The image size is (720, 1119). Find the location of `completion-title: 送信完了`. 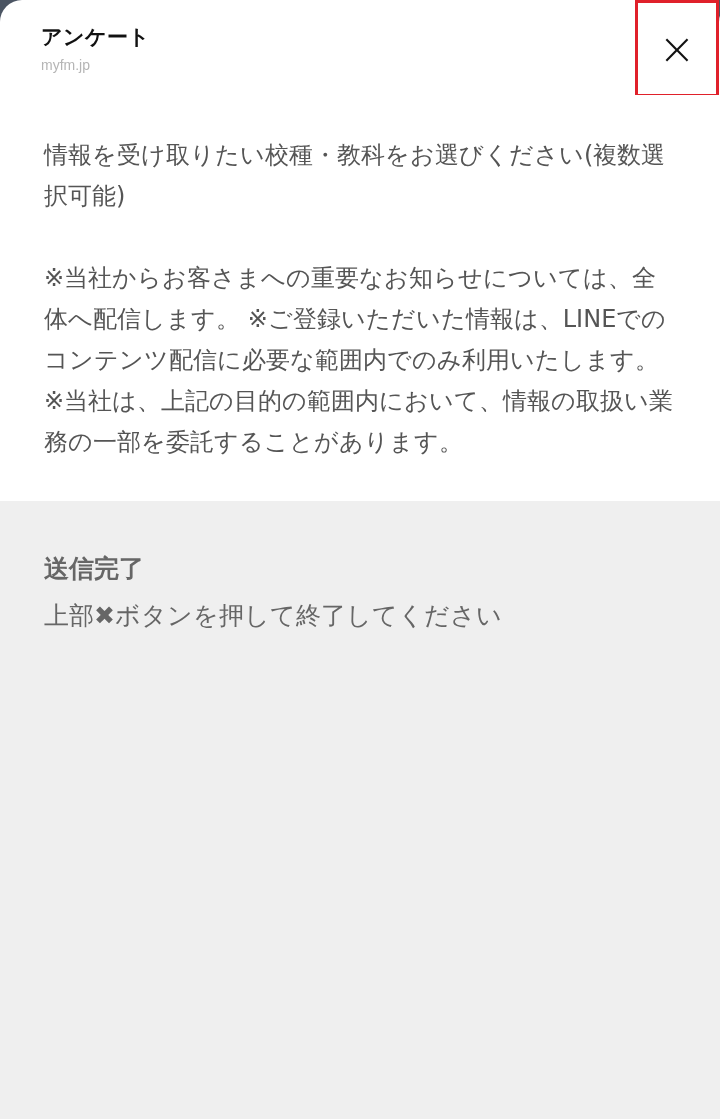

completion-title: 送信完了 is located at coordinates (94, 569).